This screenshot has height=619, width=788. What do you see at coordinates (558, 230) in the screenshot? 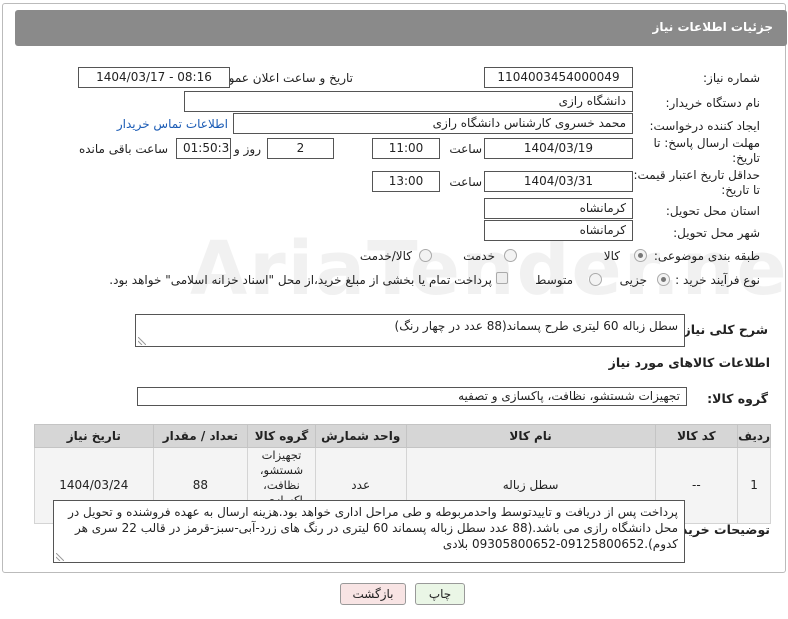
I see `city-field: کرمانشاه` at bounding box center [558, 230].